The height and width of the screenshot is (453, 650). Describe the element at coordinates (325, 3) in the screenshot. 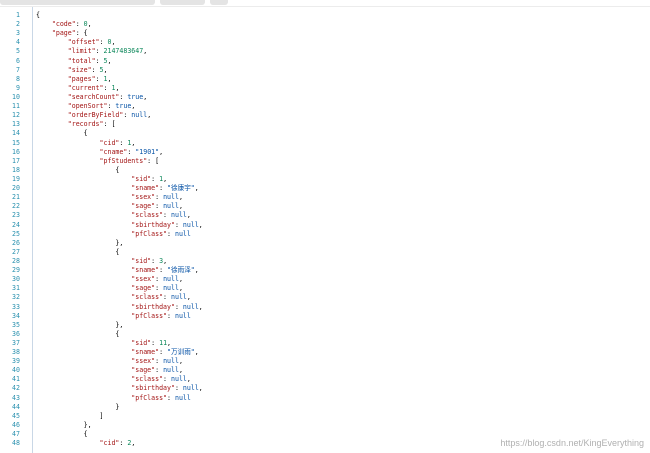

I see `tab-bar` at that location.